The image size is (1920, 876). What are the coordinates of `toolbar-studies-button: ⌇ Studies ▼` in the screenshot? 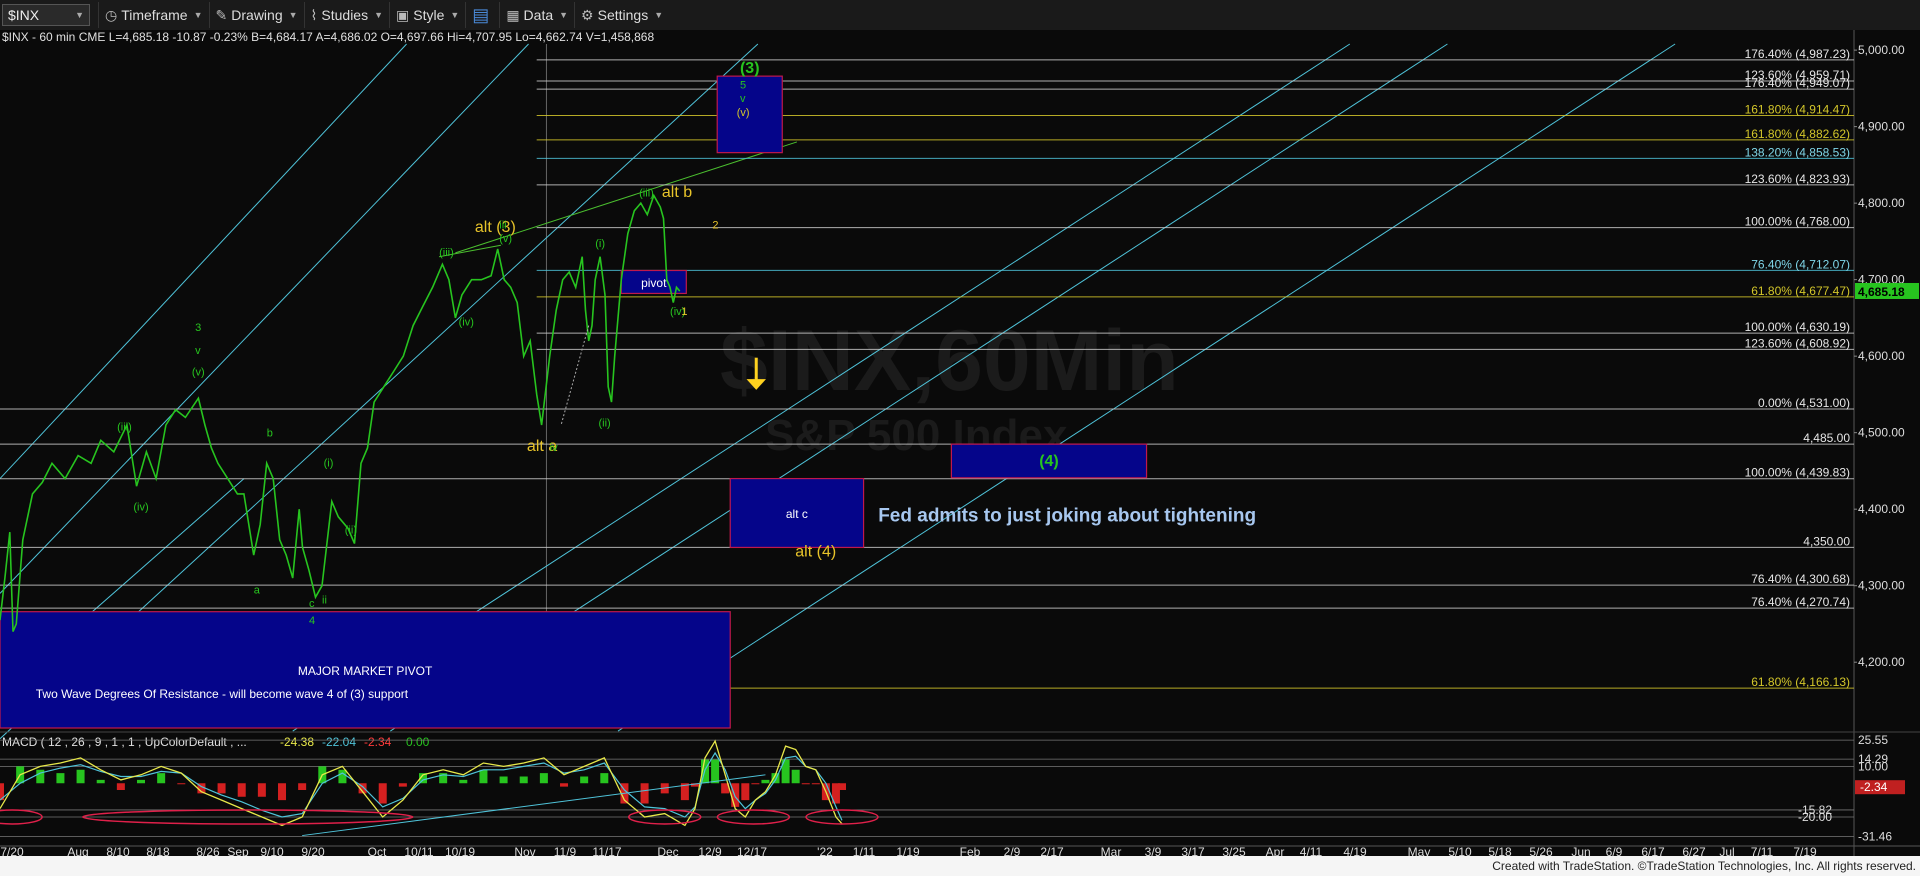 It's located at (346, 15).